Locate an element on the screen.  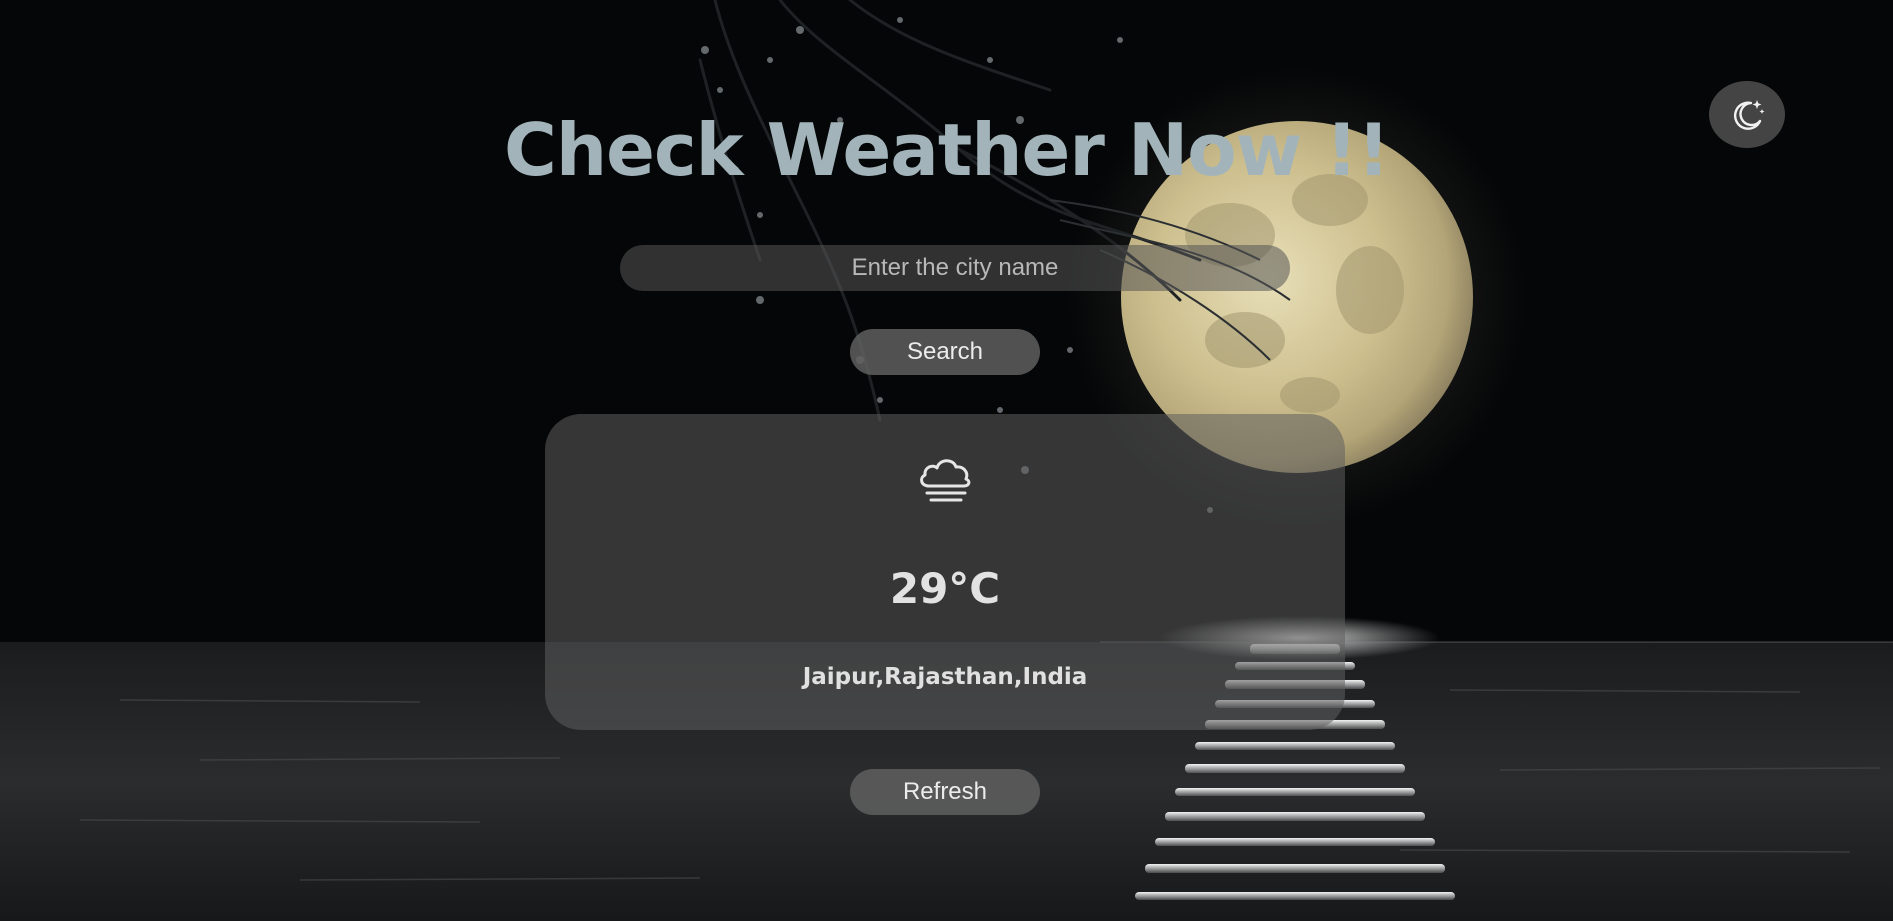
cloud-fog-icon is located at coordinates (945, 480).